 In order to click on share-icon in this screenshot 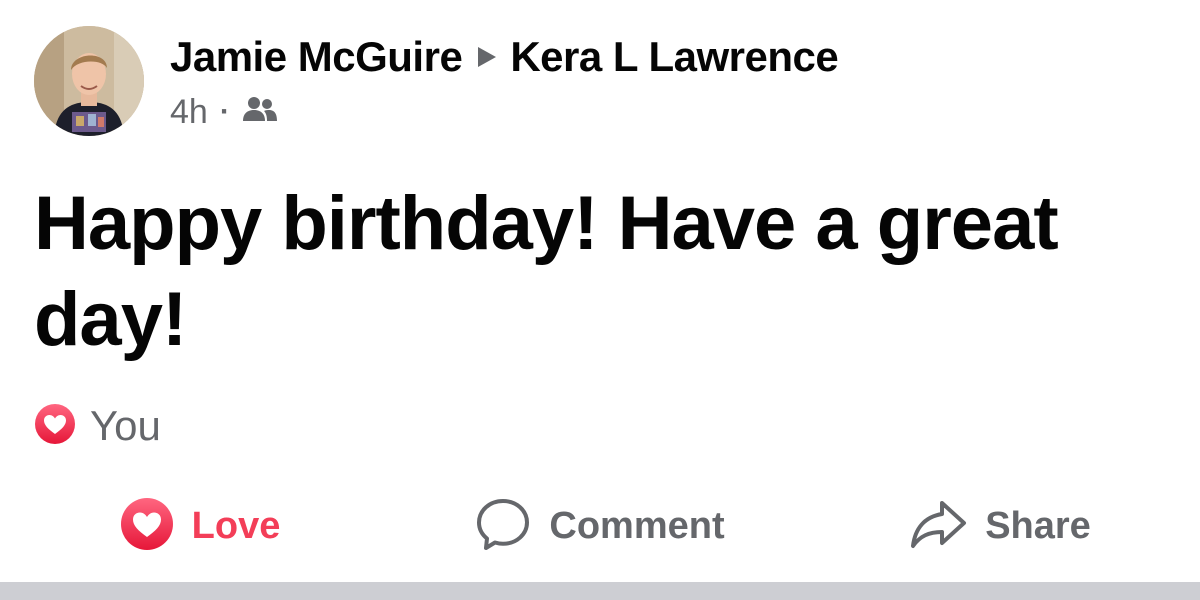, I will do `click(938, 526)`.